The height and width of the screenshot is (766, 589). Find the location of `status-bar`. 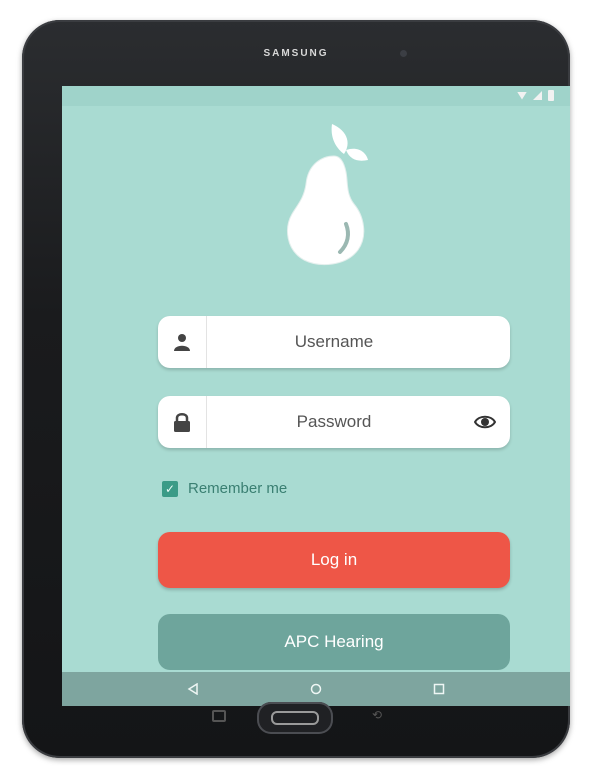

status-bar is located at coordinates (316, 96).